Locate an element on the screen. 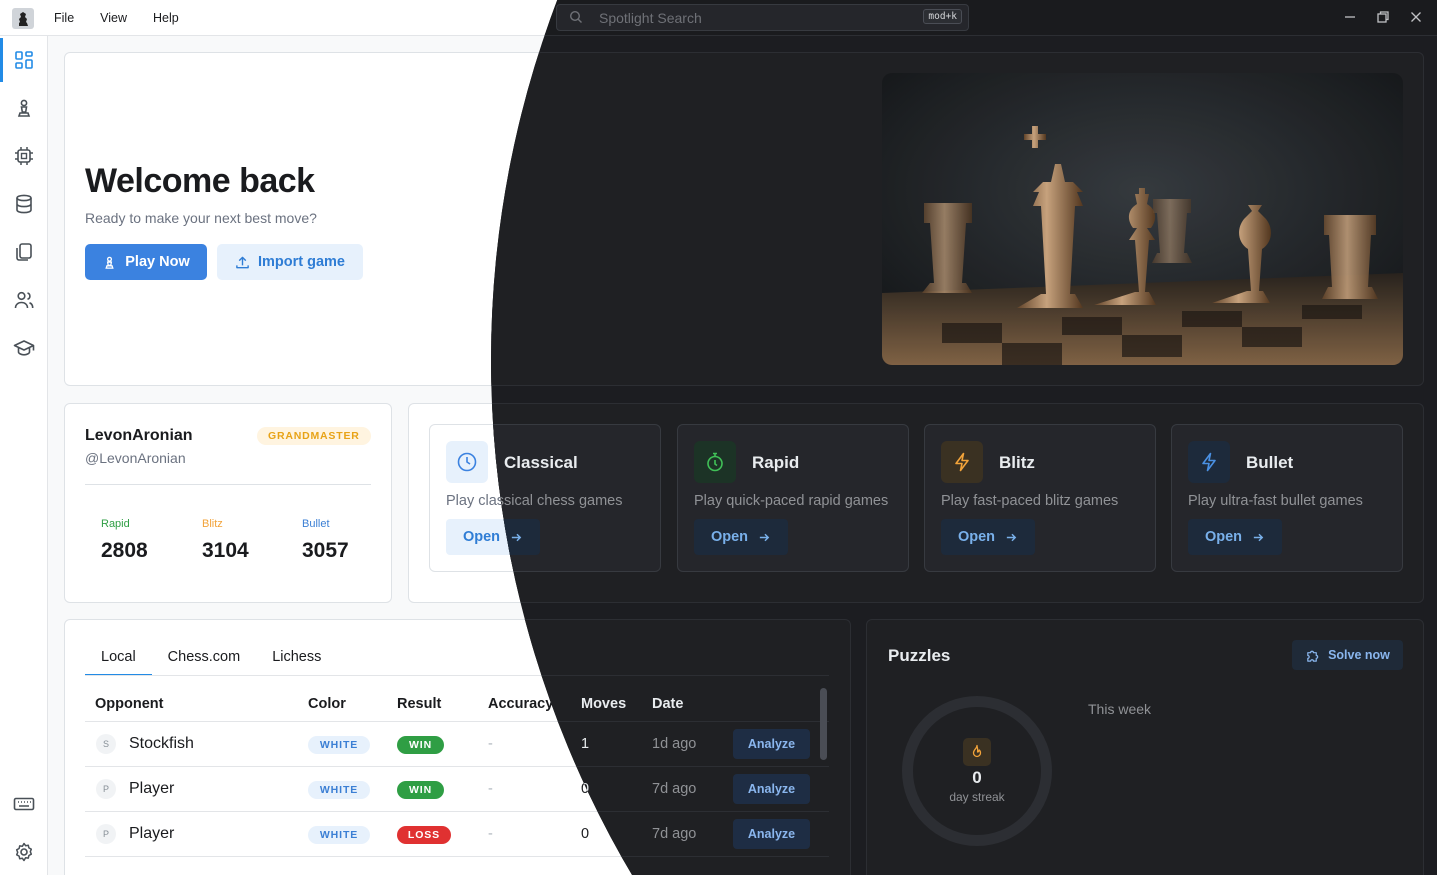 The height and width of the screenshot is (875, 1437). sidebar-item-dashboard is located at coordinates (24, 60).